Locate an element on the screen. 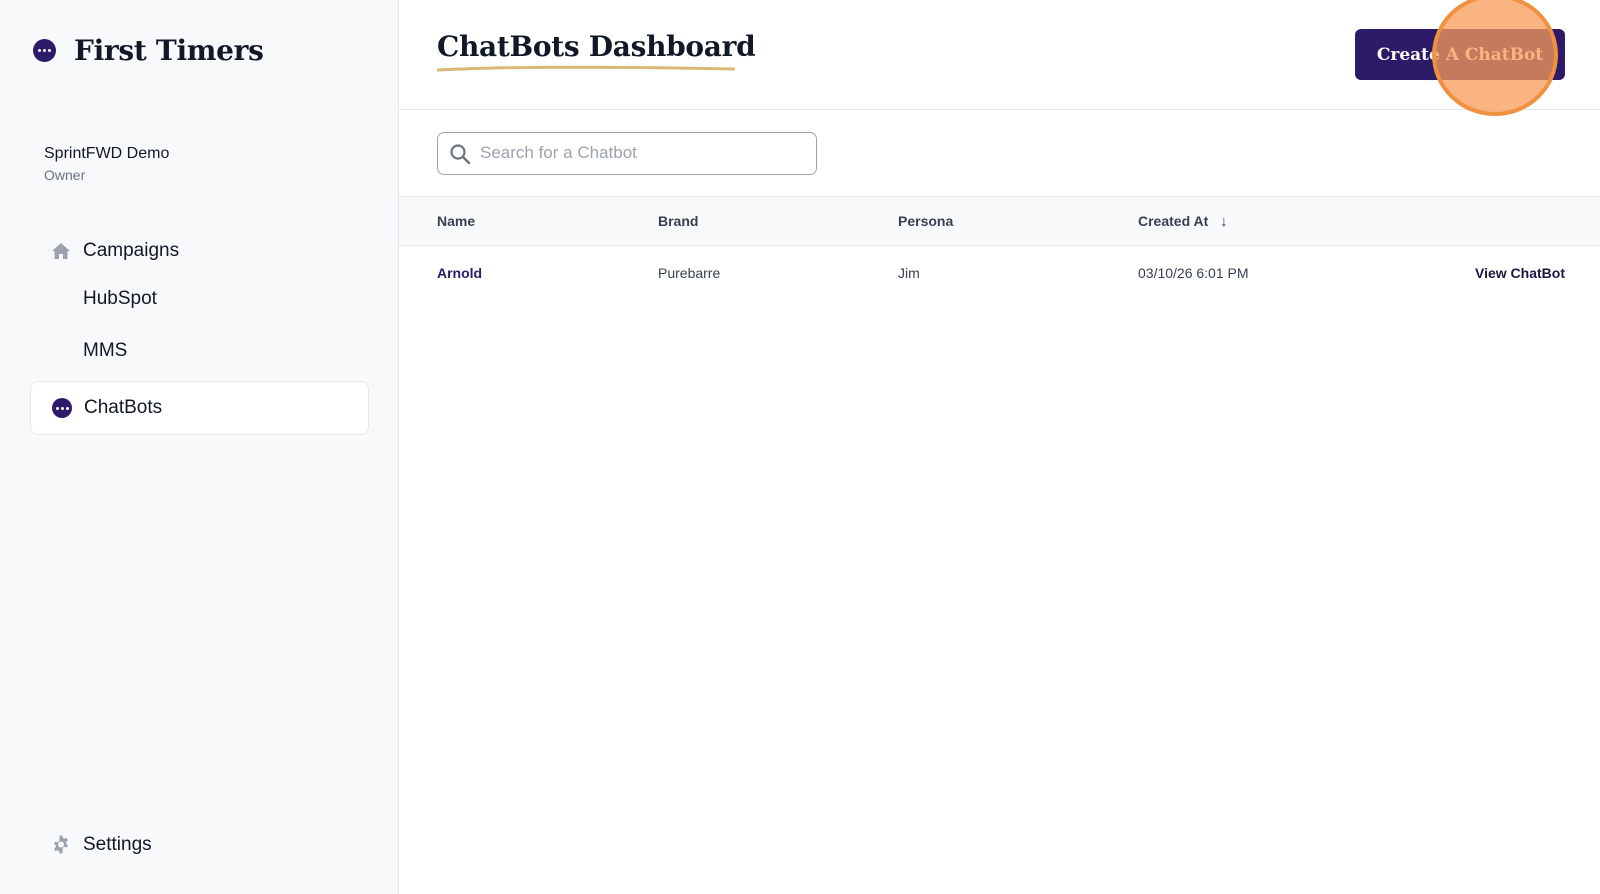 Image resolution: width=1600 pixels, height=894 pixels. app-name: First Timers is located at coordinates (169, 50).